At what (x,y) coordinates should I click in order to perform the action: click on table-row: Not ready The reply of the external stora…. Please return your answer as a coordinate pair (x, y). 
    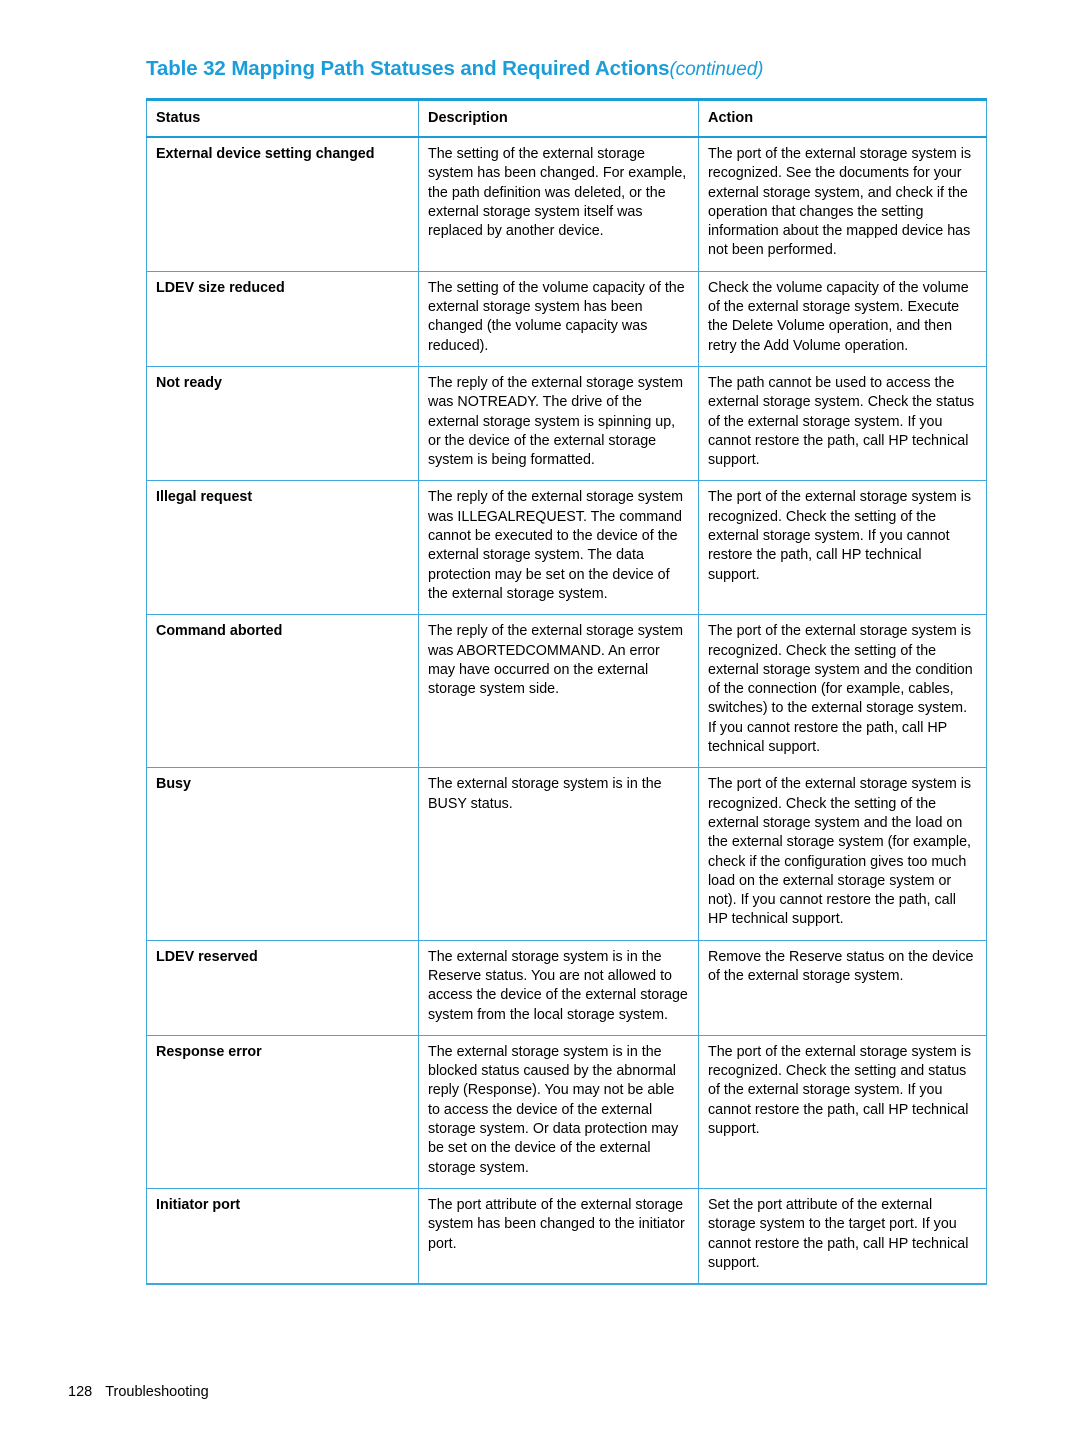
    Looking at the image, I should click on (566, 424).